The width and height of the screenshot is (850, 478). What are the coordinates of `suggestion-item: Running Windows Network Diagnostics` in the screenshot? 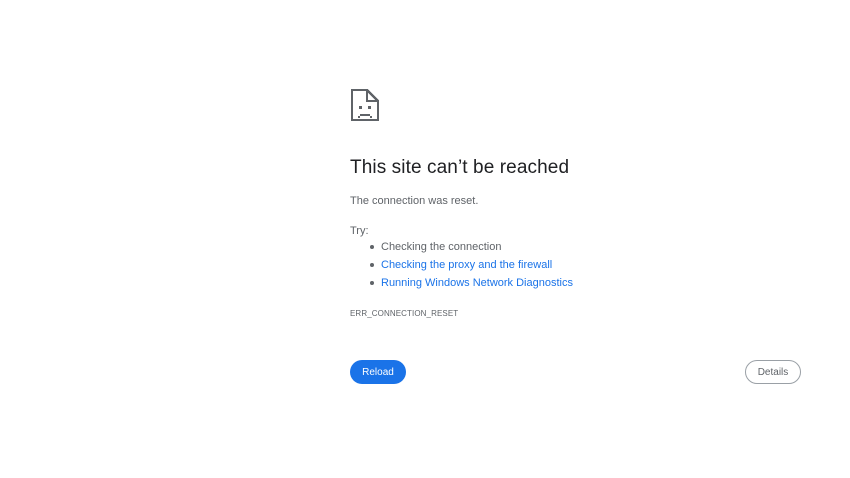 It's located at (471, 285).